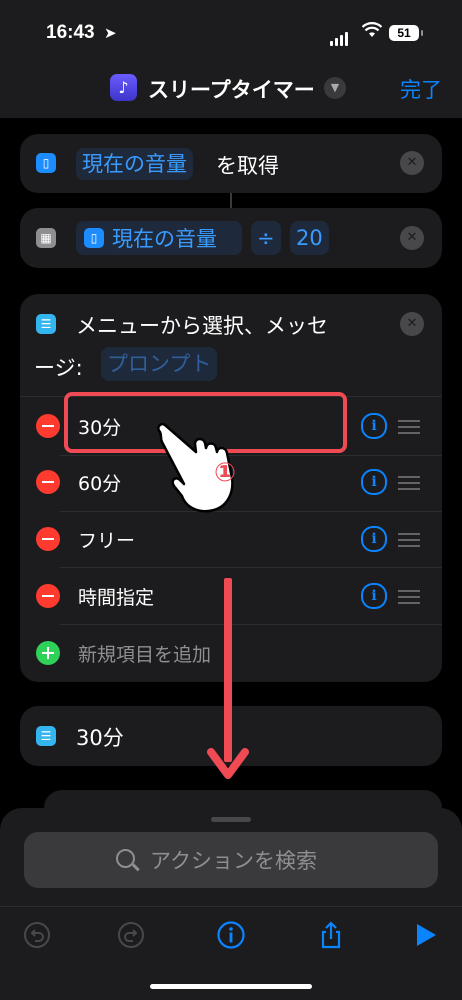 This screenshot has width=462, height=1000. Describe the element at coordinates (340, 36) in the screenshot. I see `cellular-signal-icon` at that location.